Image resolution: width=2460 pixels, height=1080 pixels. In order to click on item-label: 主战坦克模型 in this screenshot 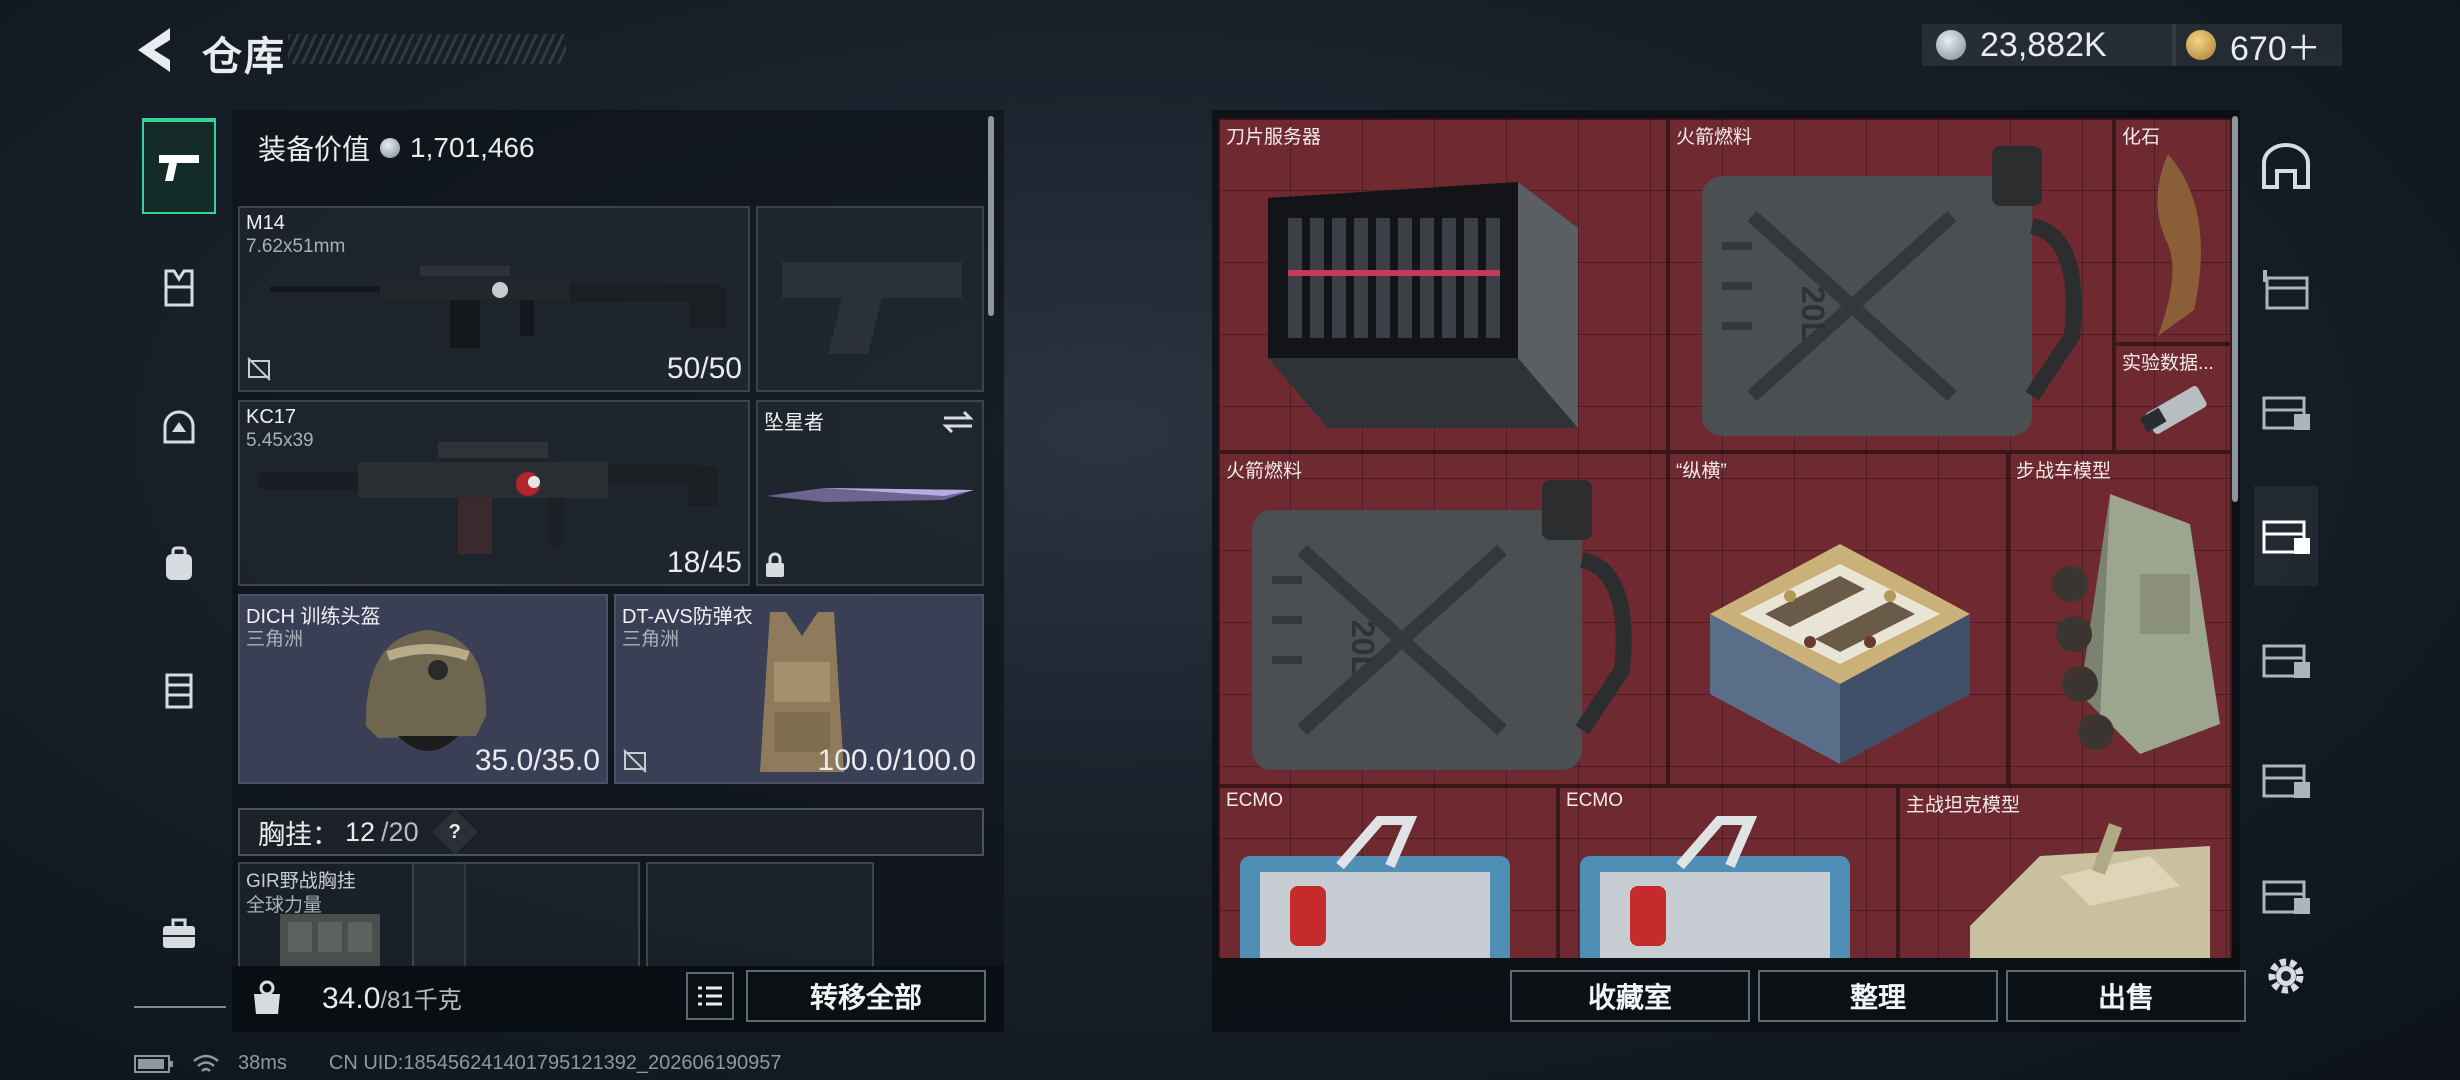, I will do `click(1963, 805)`.